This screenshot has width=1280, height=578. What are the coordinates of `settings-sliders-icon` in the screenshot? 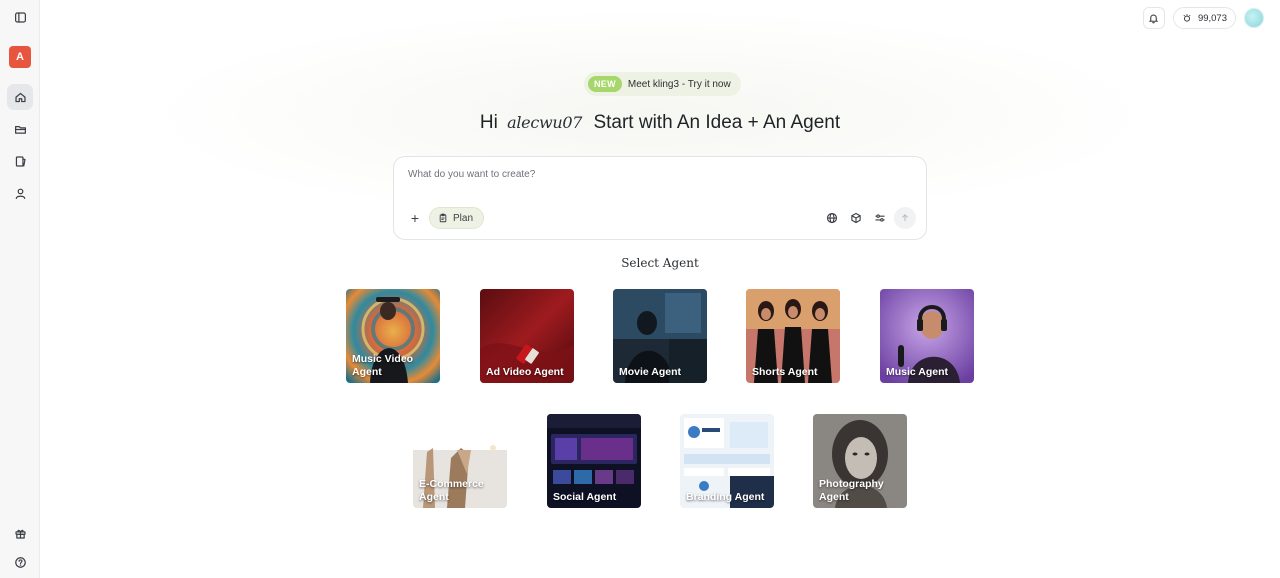 It's located at (880, 218).